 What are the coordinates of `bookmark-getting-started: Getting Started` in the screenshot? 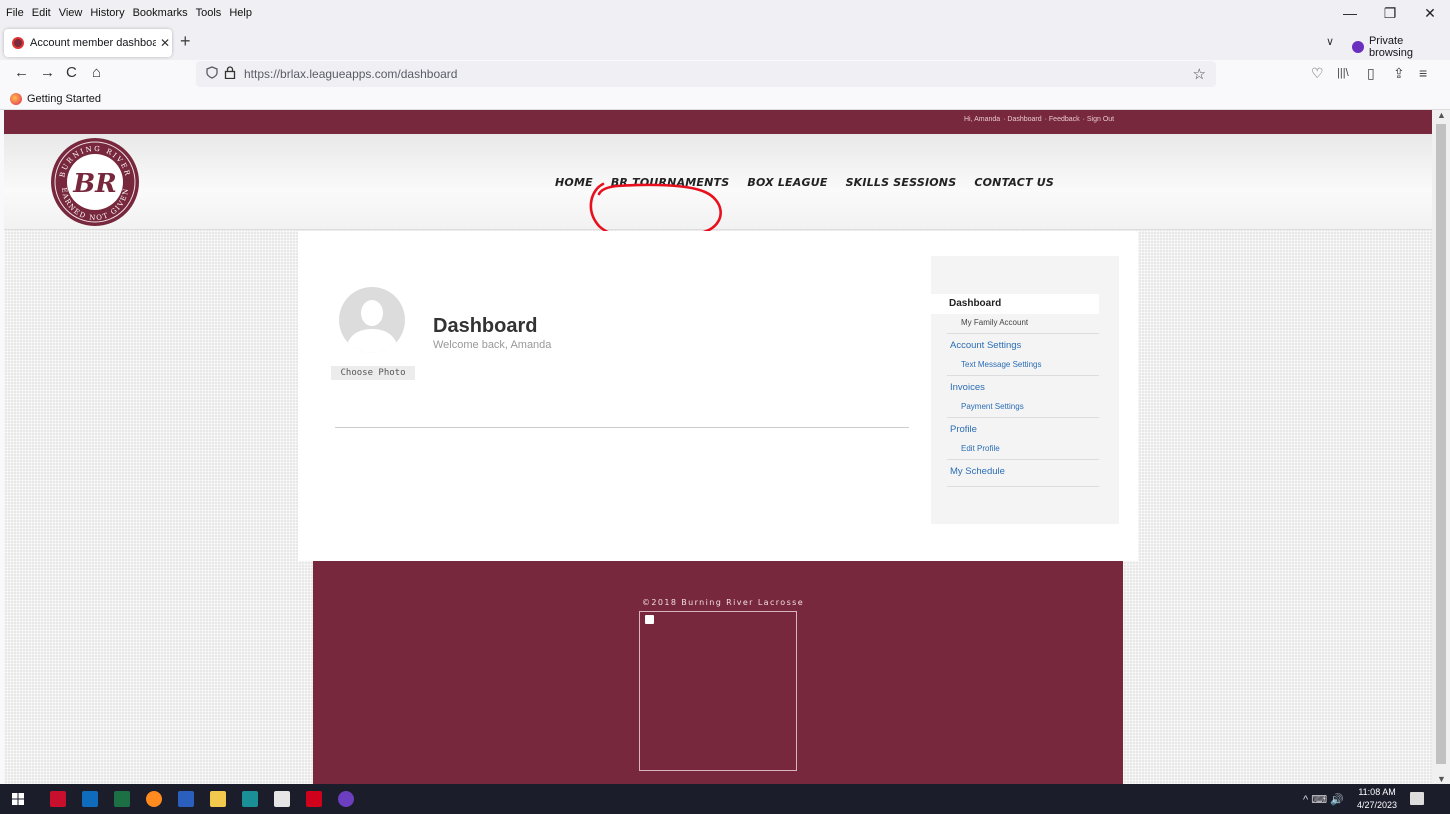 It's located at (64, 99).